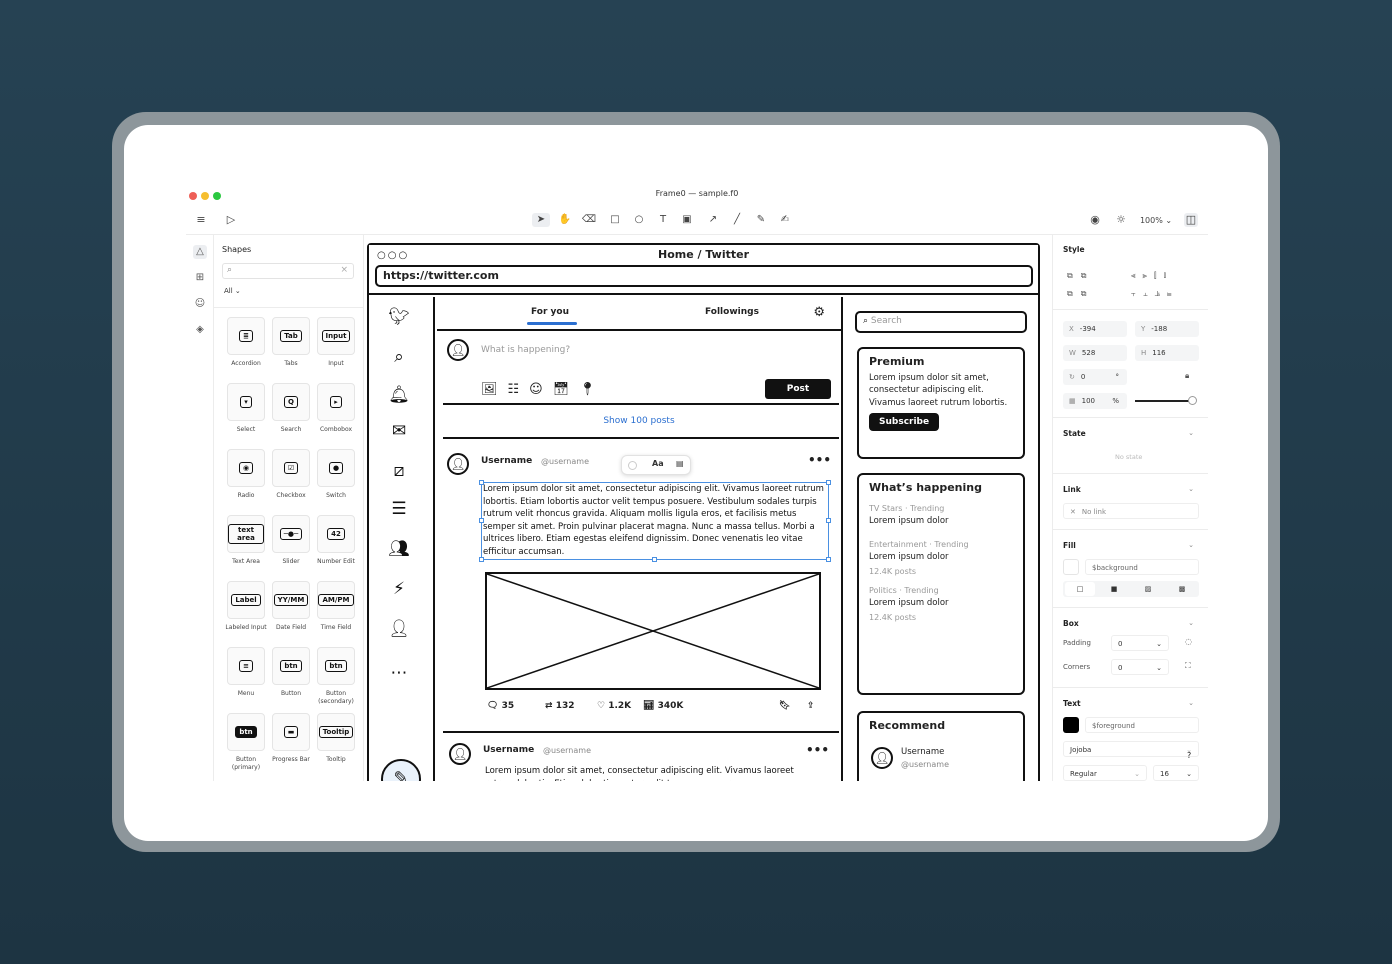 This screenshot has width=1392, height=964. I want to click on color-swatch-icon, so click(632, 465).